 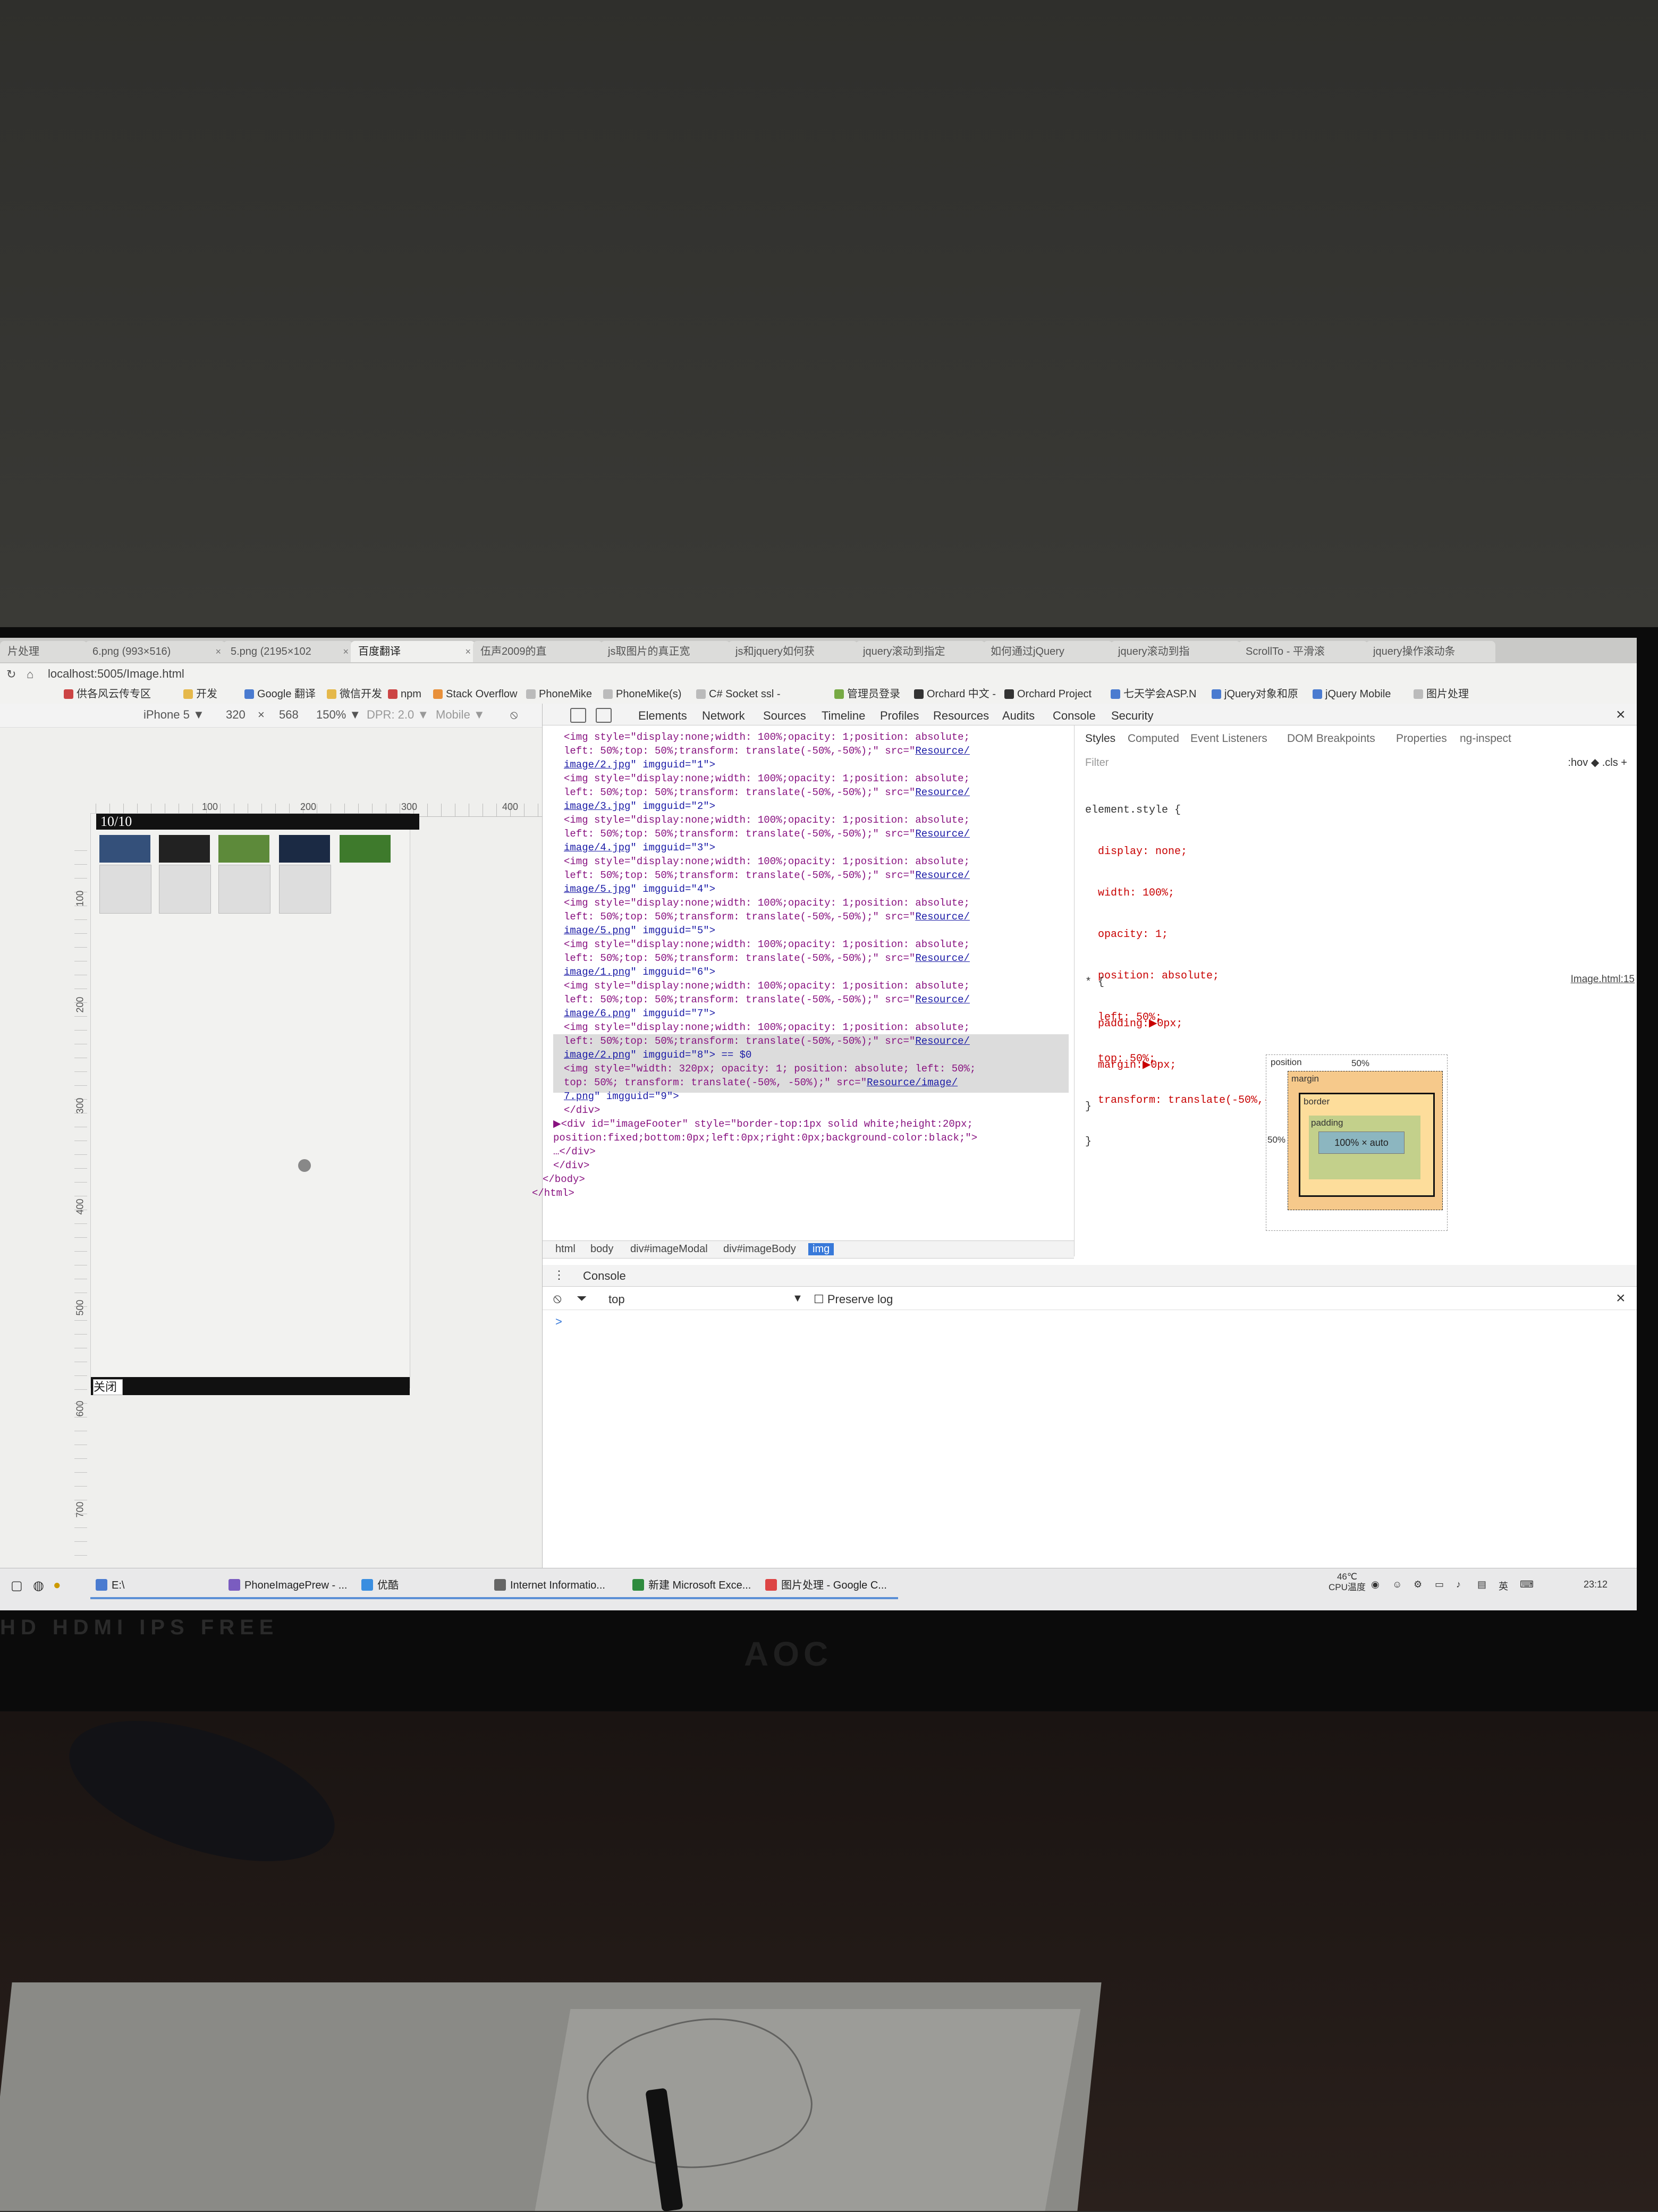 What do you see at coordinates (174, 715) in the screenshot?
I see `device-select: iPhone 5 ▼` at bounding box center [174, 715].